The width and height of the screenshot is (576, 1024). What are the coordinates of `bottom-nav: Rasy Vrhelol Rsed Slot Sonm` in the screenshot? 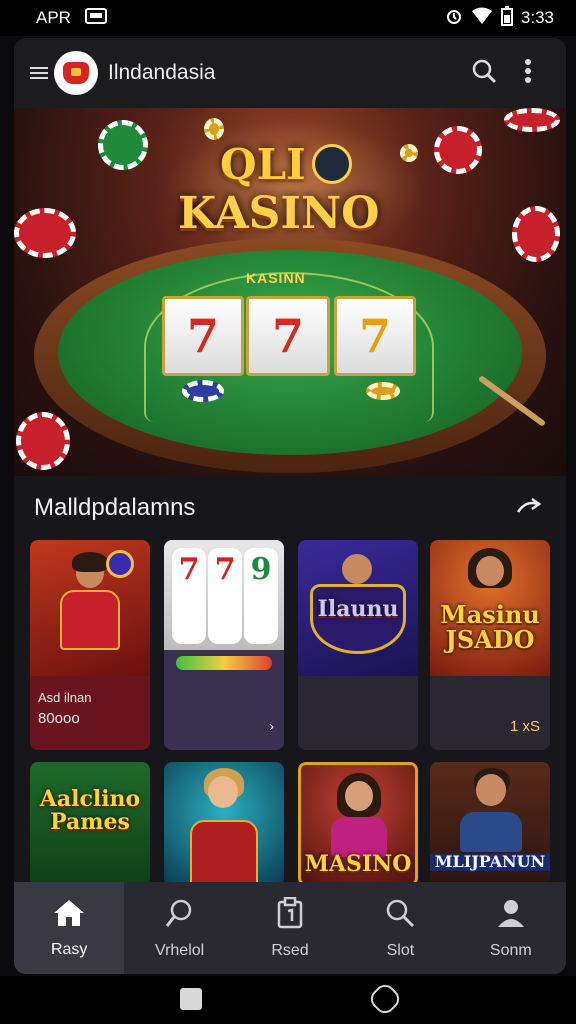 It's located at (290, 928).